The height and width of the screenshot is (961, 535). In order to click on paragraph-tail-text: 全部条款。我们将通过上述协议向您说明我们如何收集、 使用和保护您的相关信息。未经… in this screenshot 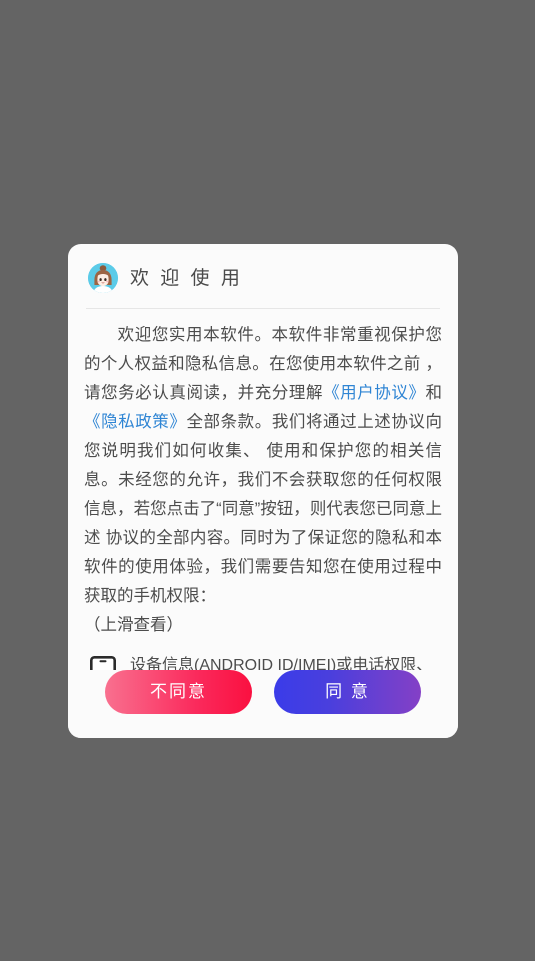, I will do `click(263, 509)`.